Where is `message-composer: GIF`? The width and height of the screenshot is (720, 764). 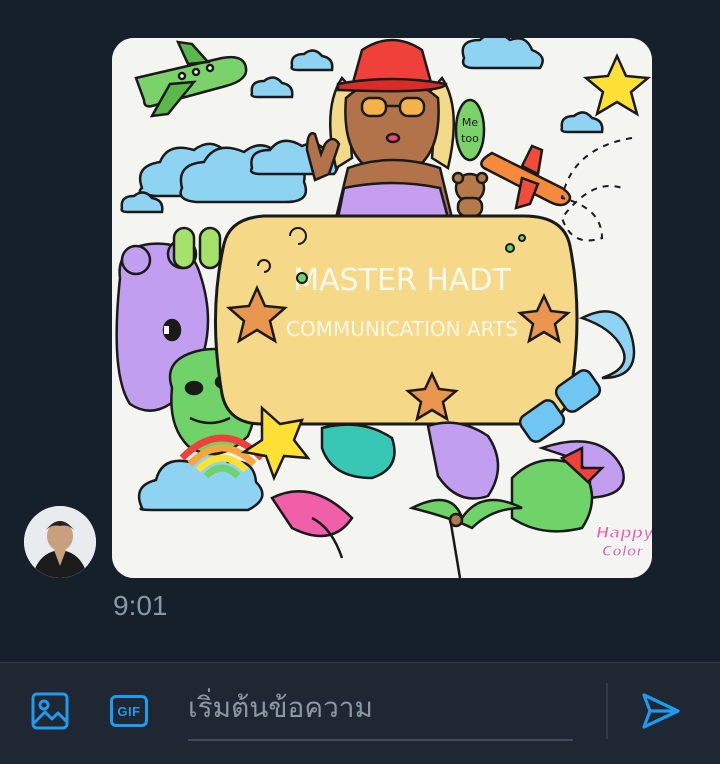
message-composer: GIF is located at coordinates (360, 713).